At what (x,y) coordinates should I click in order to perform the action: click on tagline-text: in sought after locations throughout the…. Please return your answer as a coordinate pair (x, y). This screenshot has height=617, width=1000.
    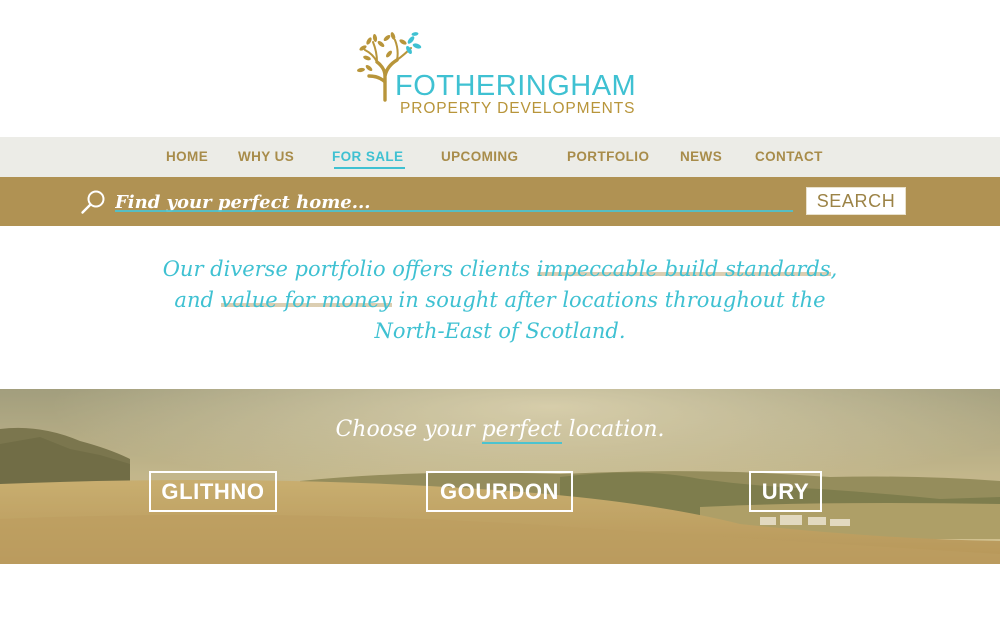
    Looking at the image, I should click on (600, 315).